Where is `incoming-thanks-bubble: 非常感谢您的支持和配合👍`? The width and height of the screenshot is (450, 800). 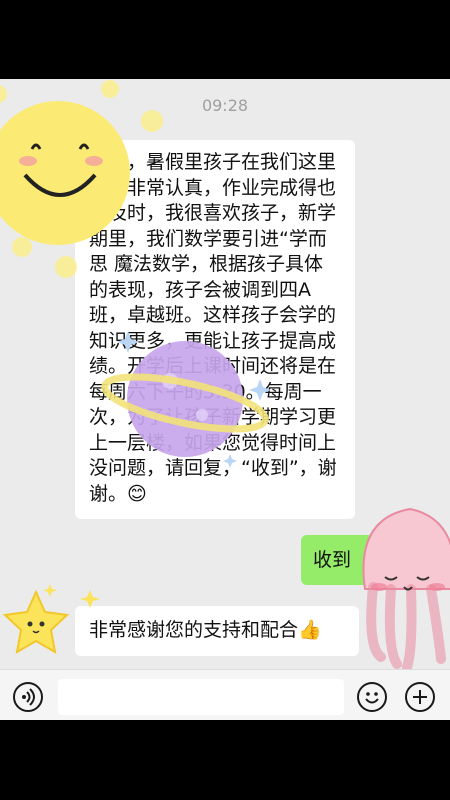
incoming-thanks-bubble: 非常感谢您的支持和配合👍 is located at coordinates (217, 631).